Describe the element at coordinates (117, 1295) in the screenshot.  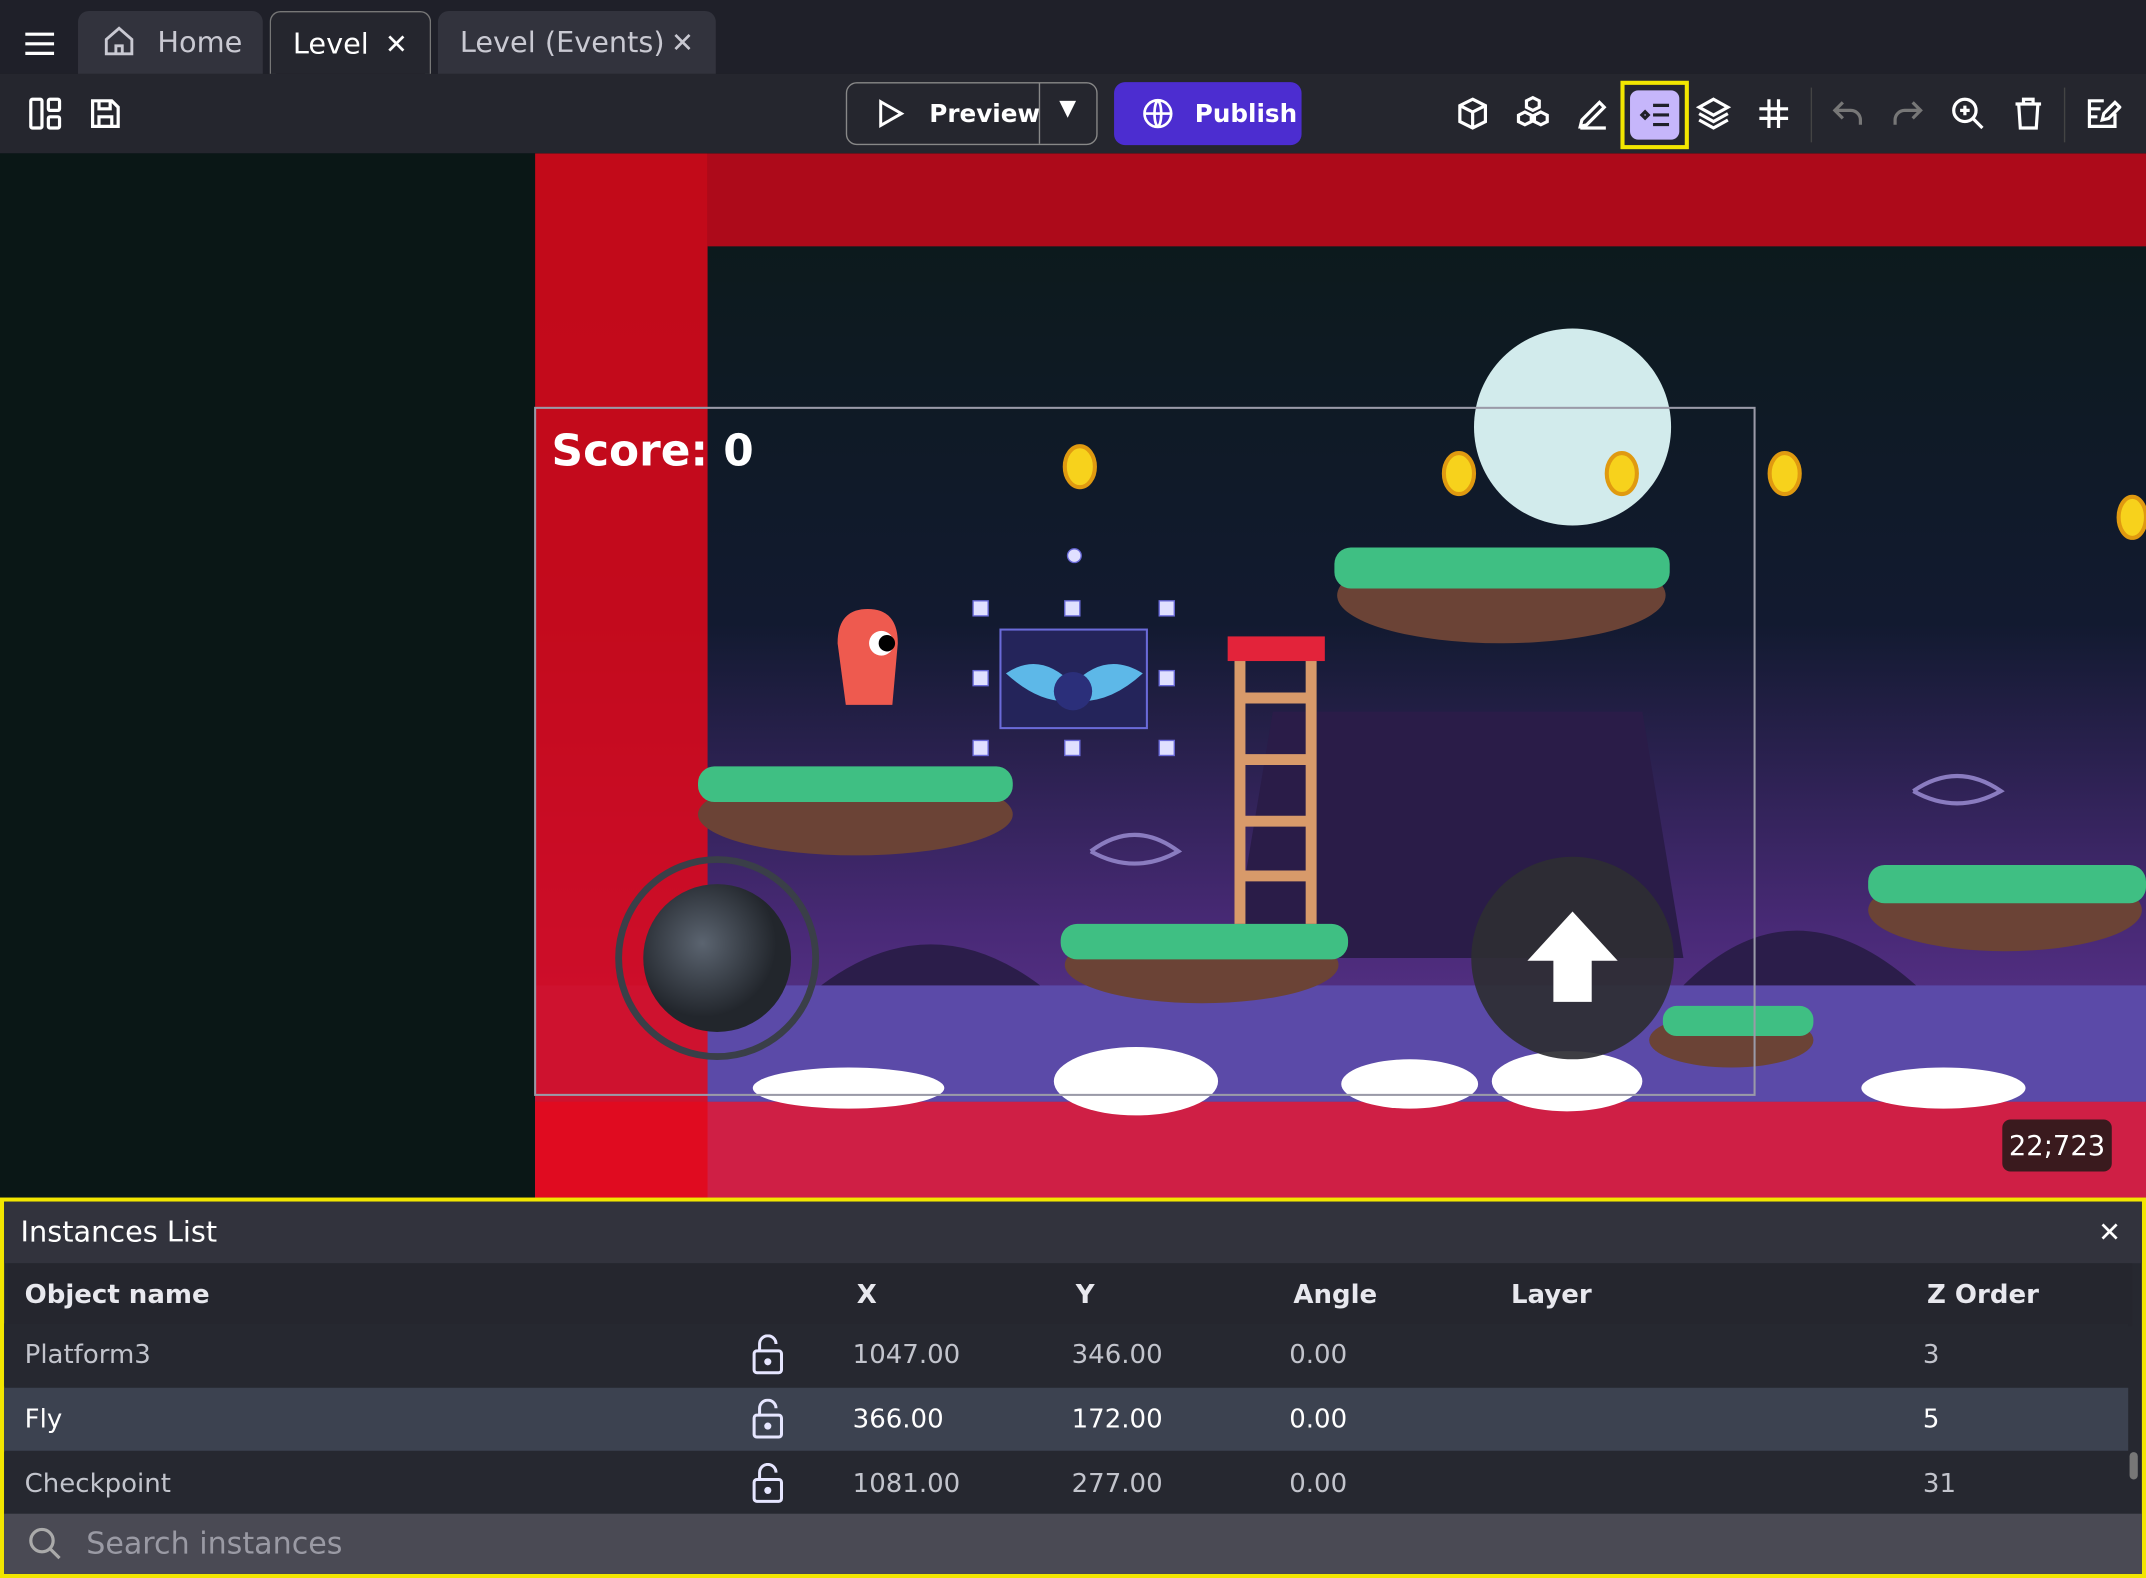
I see `column-object-name: Object name` at that location.